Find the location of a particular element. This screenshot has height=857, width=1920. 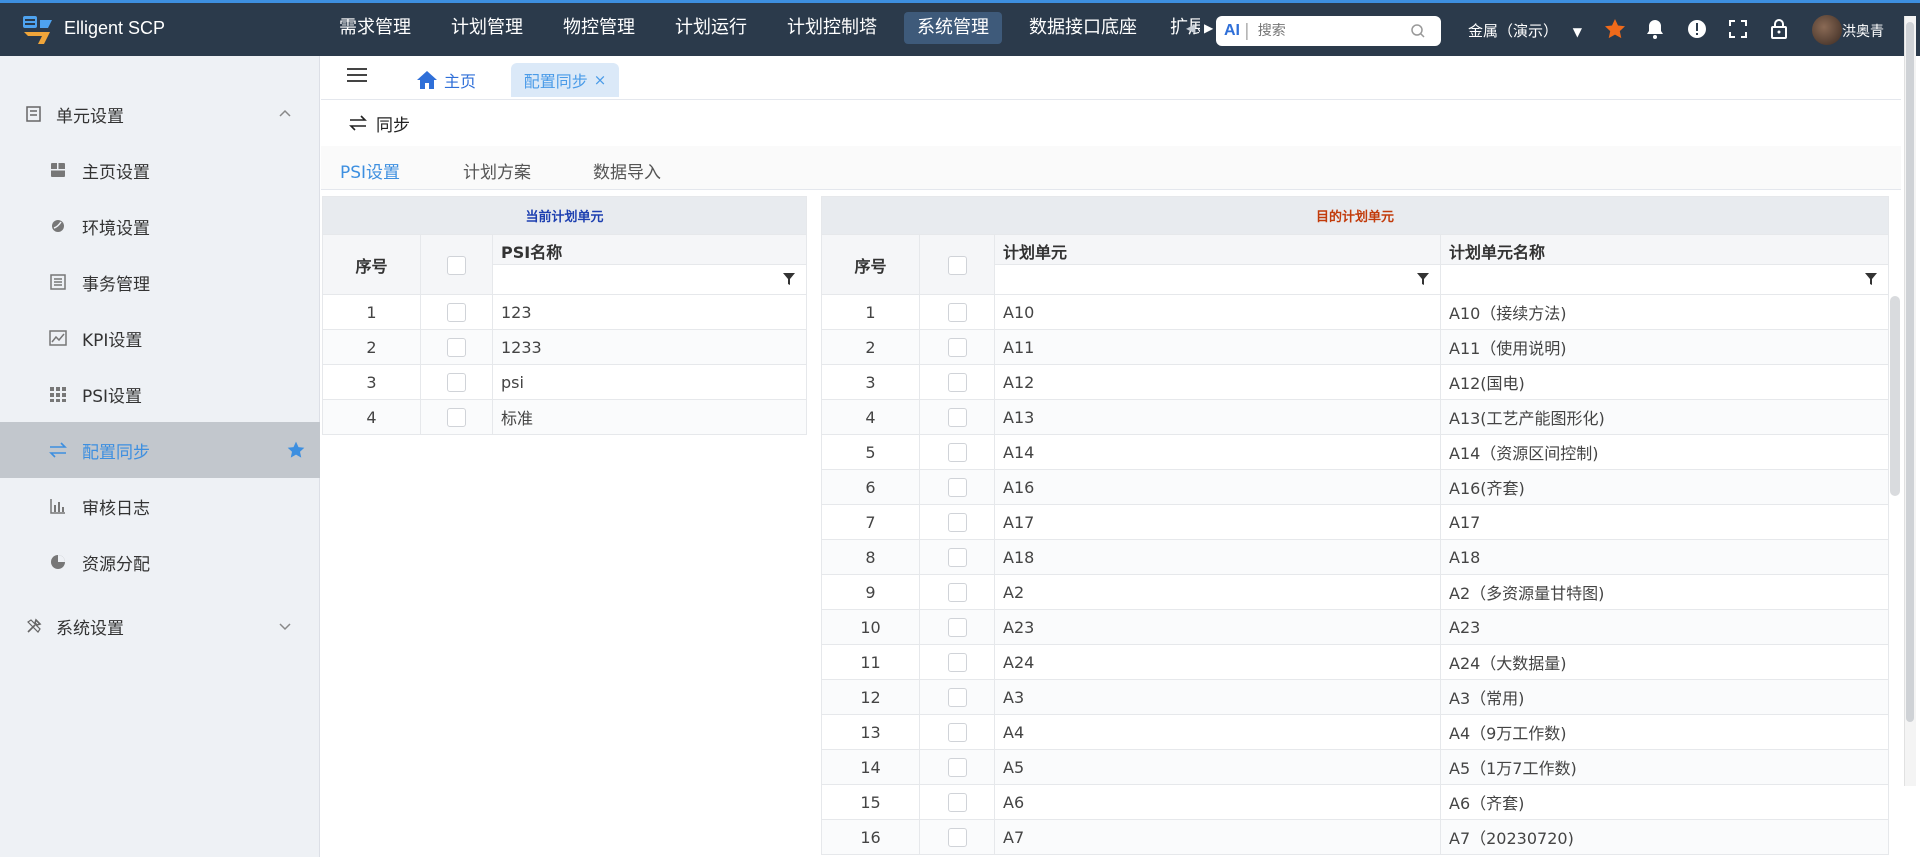

avatar is located at coordinates (1827, 30).